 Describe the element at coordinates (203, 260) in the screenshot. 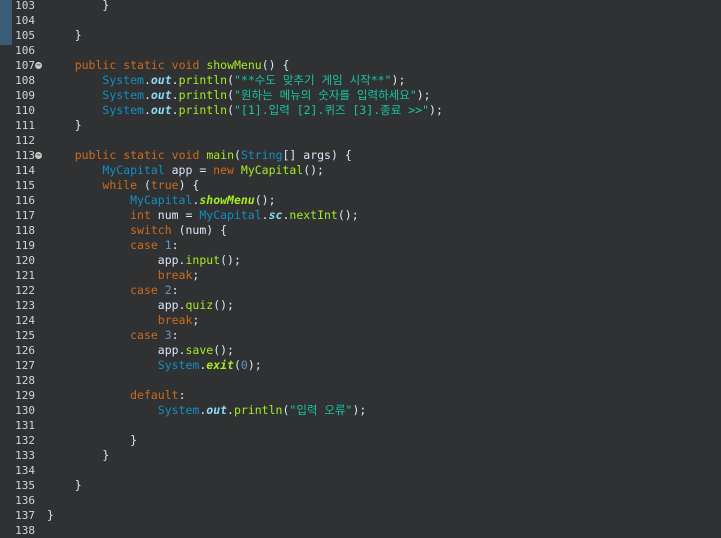

I see `code-token: input` at that location.